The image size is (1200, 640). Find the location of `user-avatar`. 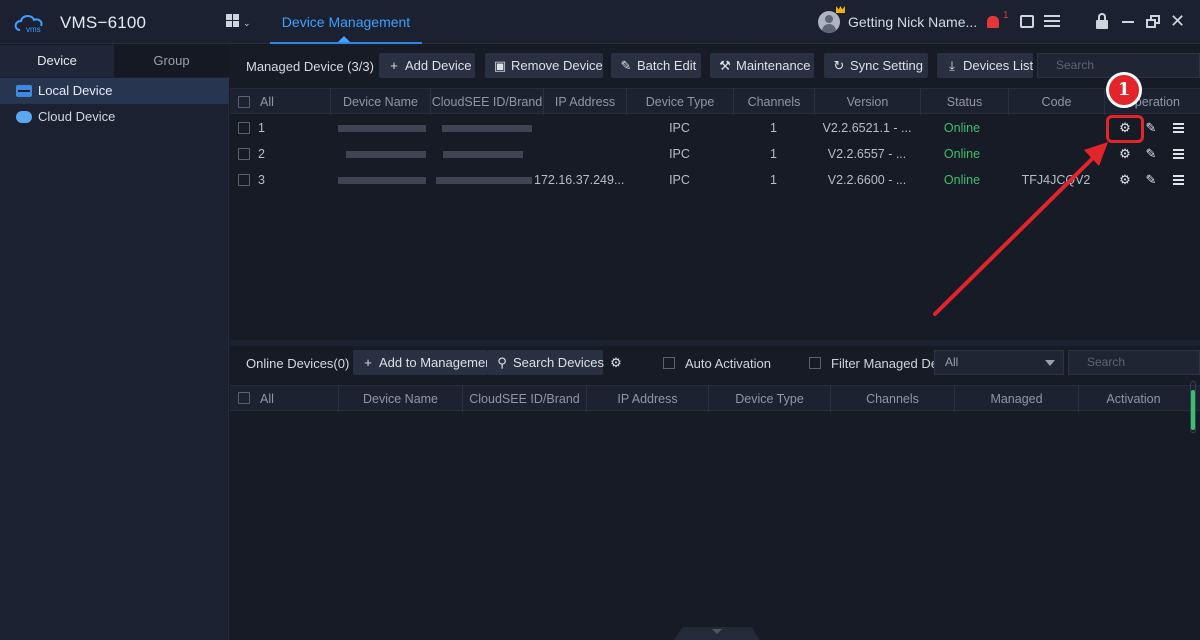

user-avatar is located at coordinates (829, 22).